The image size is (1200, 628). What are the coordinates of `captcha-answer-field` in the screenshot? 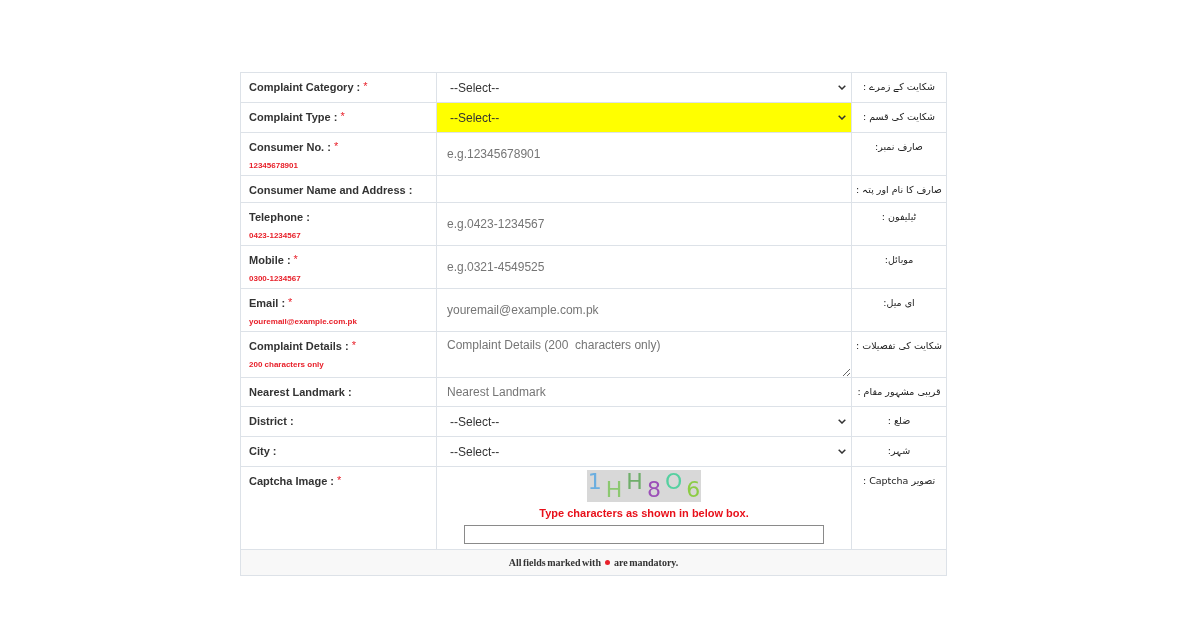 It's located at (644, 534).